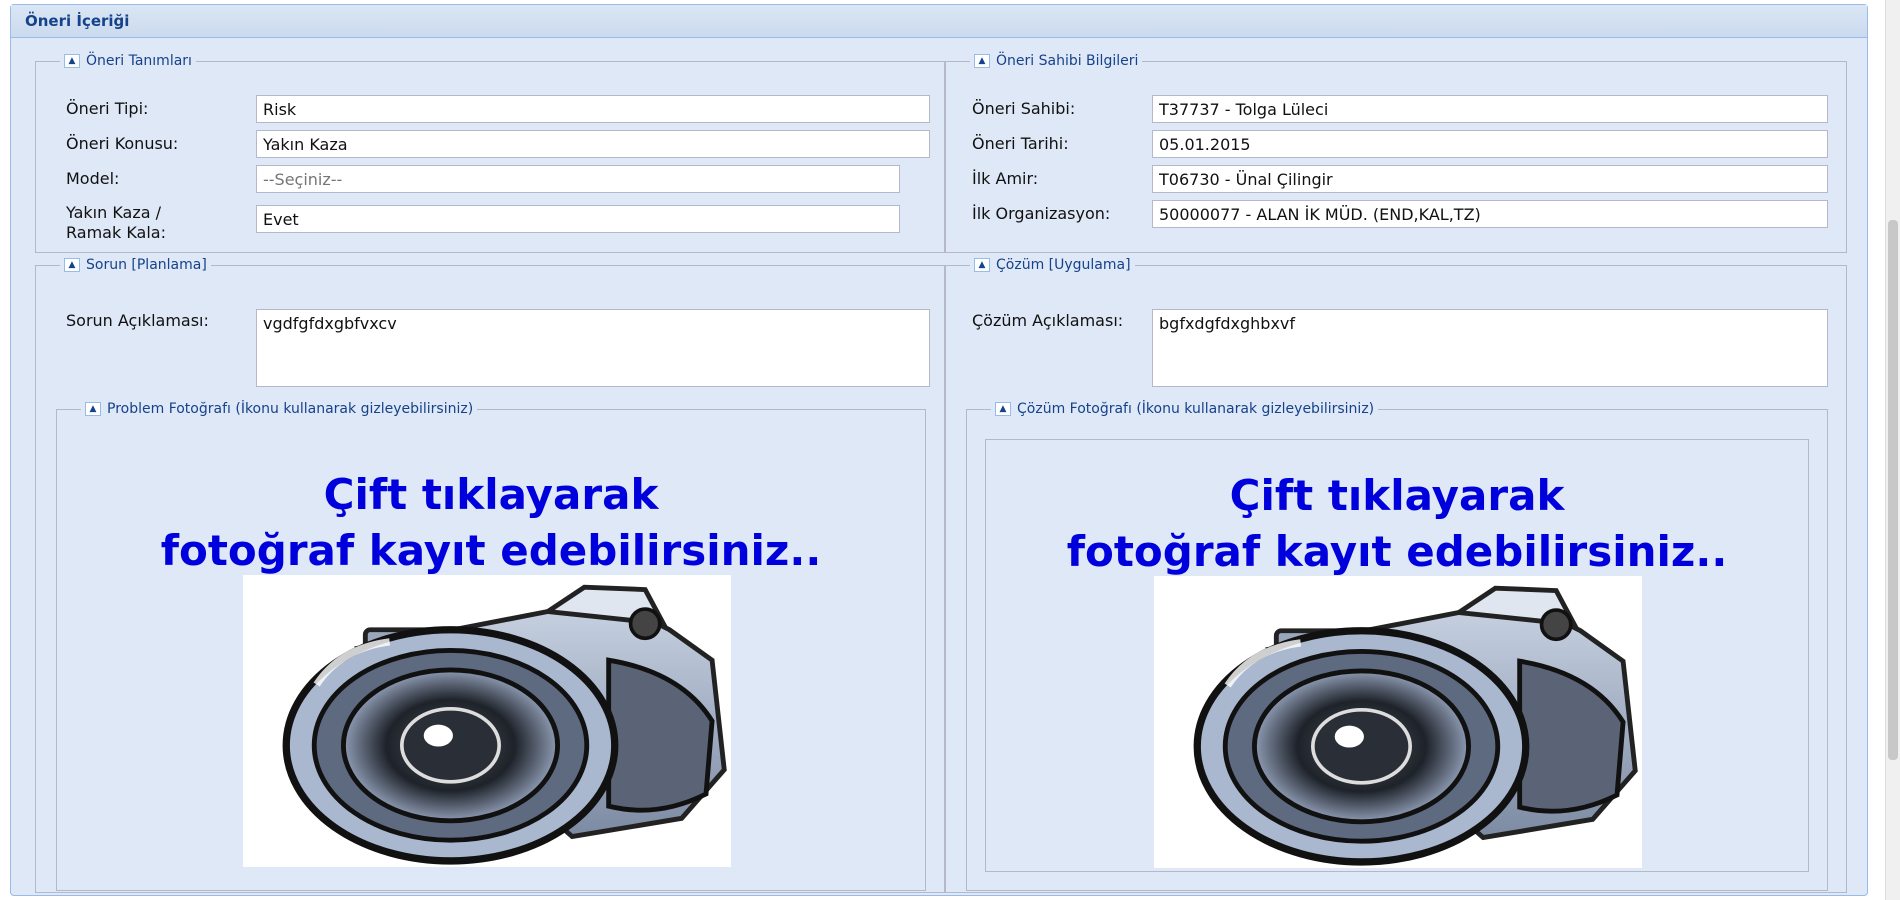 Image resolution: width=1900 pixels, height=900 pixels. What do you see at coordinates (107, 108) in the screenshot?
I see `oneri-tipi-label: Öneri Tipi:` at bounding box center [107, 108].